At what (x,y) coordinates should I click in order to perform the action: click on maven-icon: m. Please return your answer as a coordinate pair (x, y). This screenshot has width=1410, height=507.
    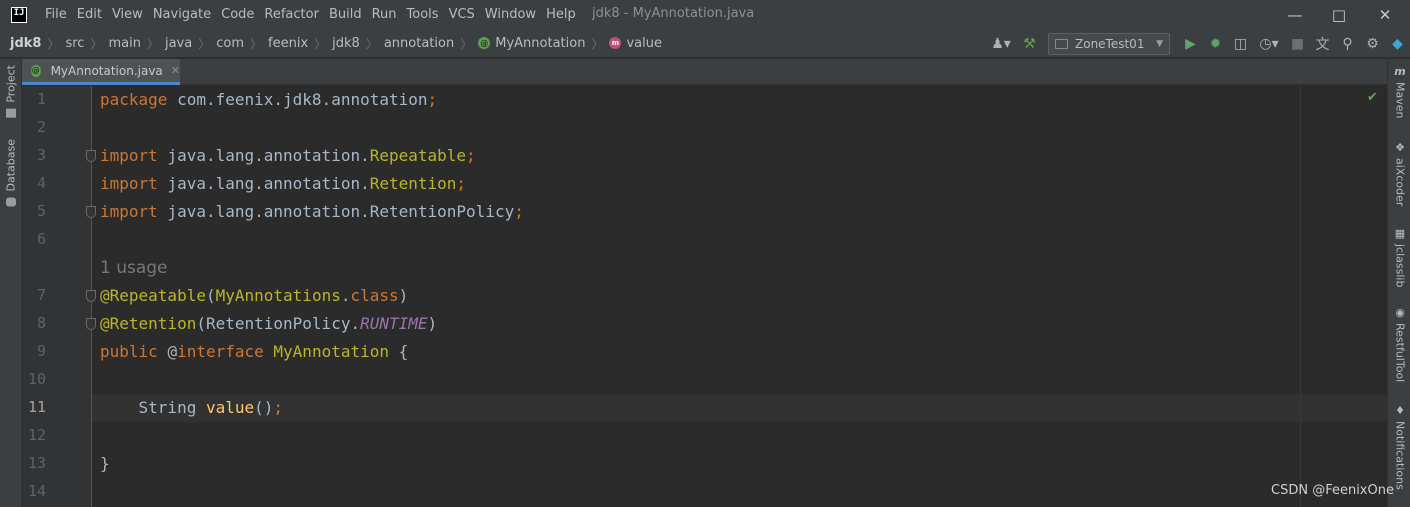
    Looking at the image, I should click on (1400, 71).